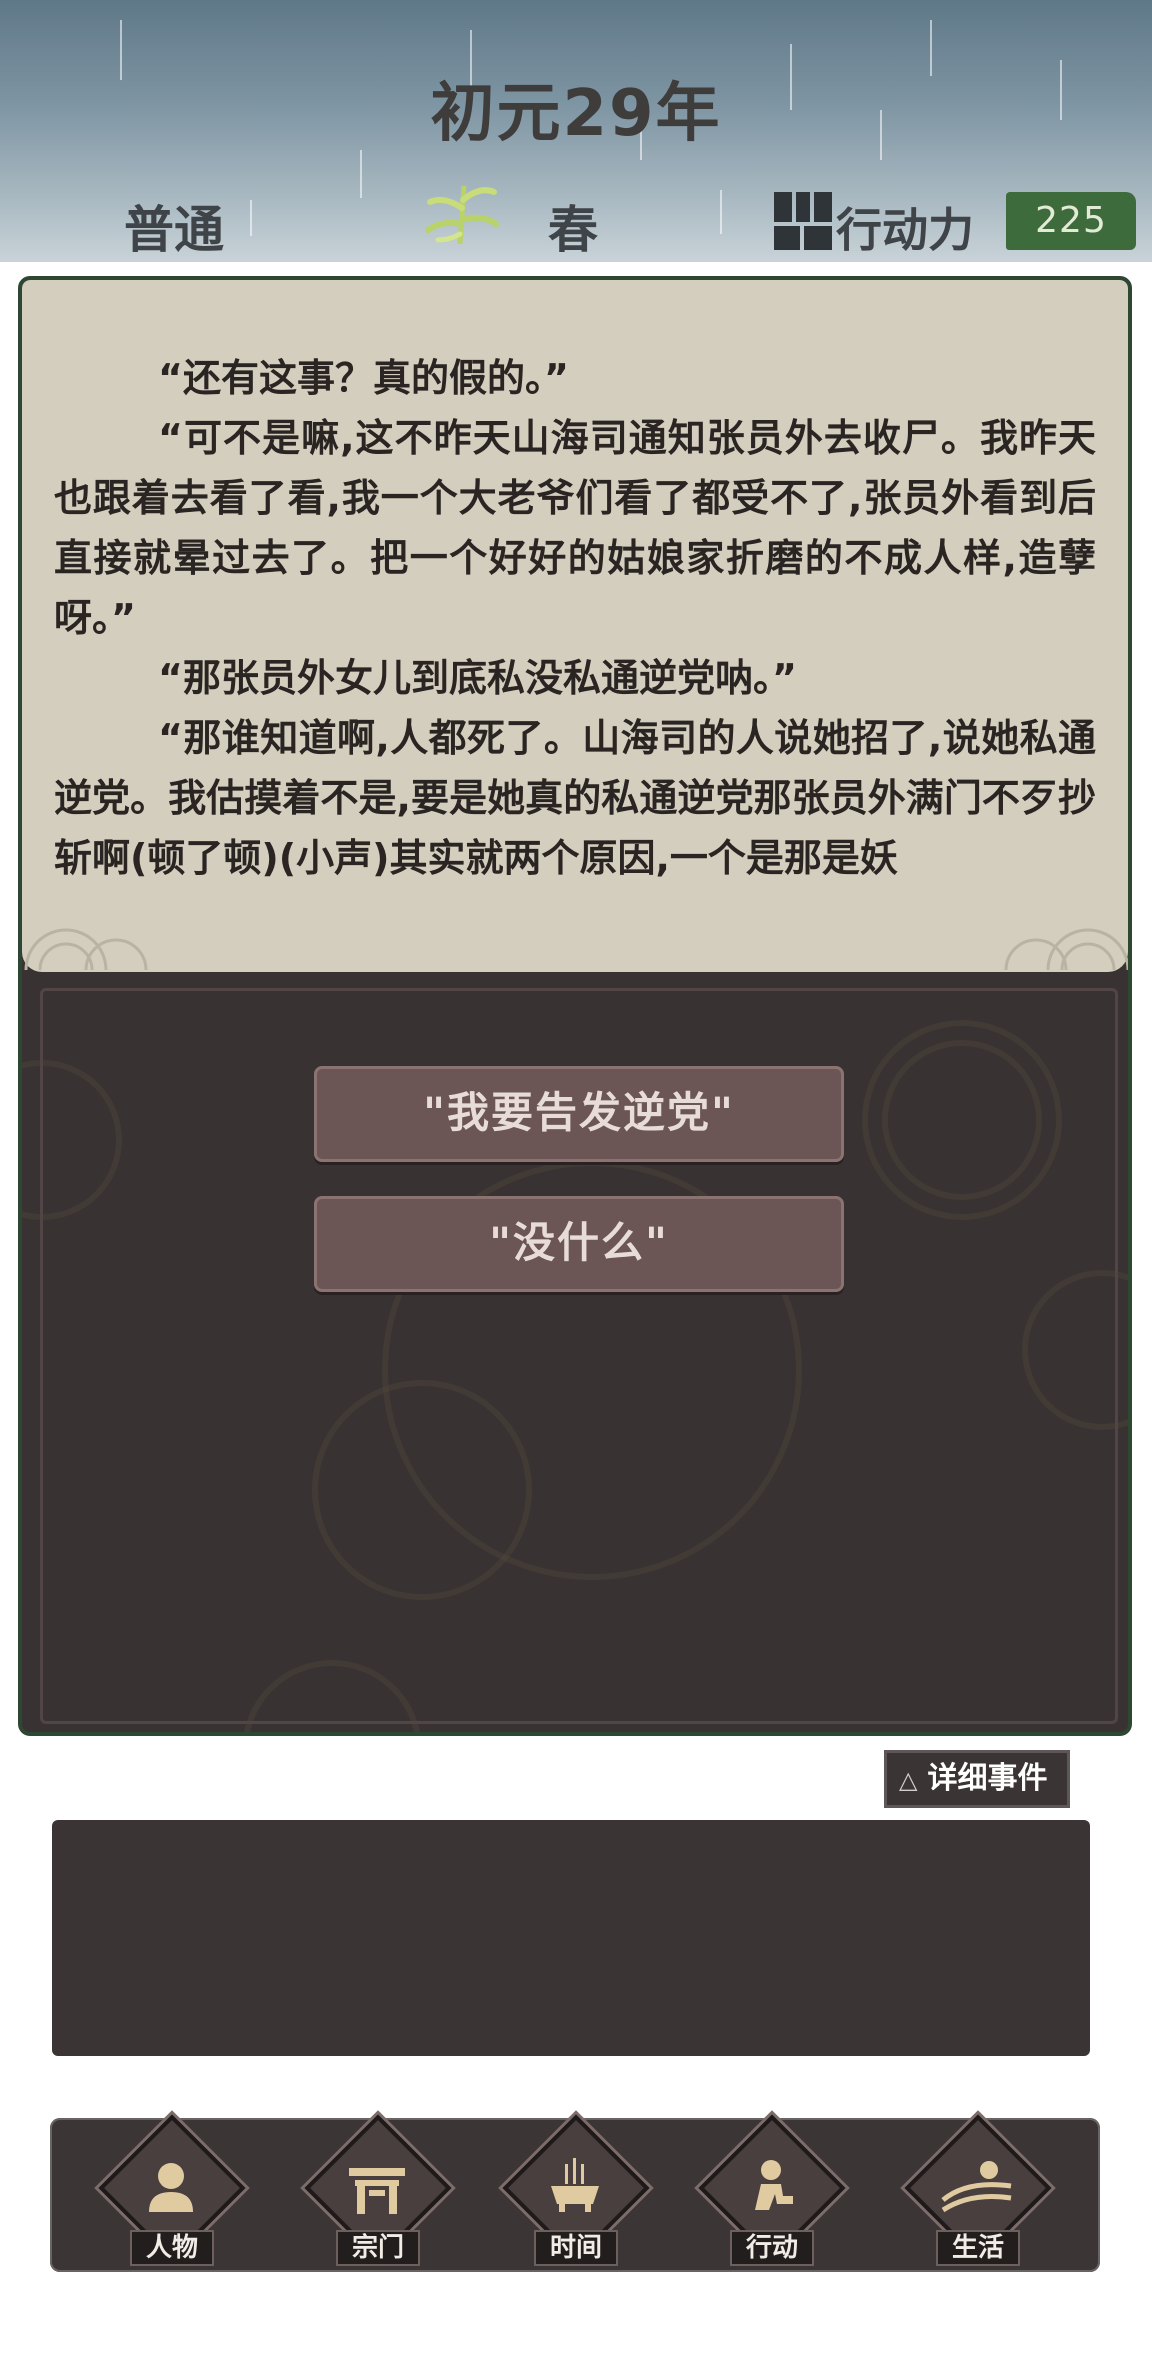 The height and width of the screenshot is (2376, 1152). What do you see at coordinates (976, 2187) in the screenshot?
I see `landscape-icon` at bounding box center [976, 2187].